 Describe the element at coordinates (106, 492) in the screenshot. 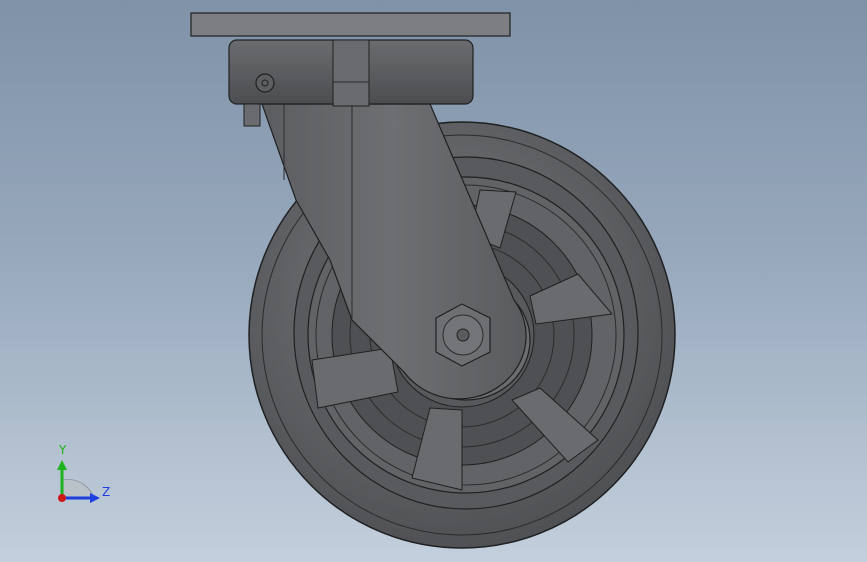

I see `z-axis-label: Z` at that location.